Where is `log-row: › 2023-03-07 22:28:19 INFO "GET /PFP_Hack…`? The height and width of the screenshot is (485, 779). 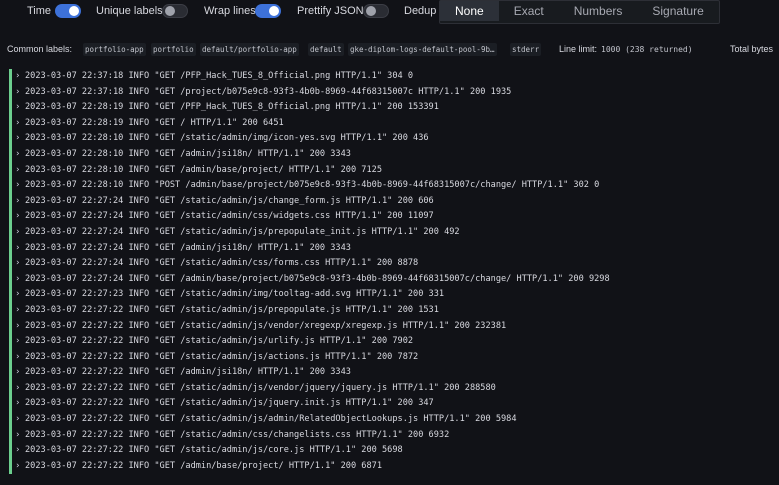 log-row: › 2023-03-07 22:28:19 INFO "GET /PFP_Hack… is located at coordinates (394, 108).